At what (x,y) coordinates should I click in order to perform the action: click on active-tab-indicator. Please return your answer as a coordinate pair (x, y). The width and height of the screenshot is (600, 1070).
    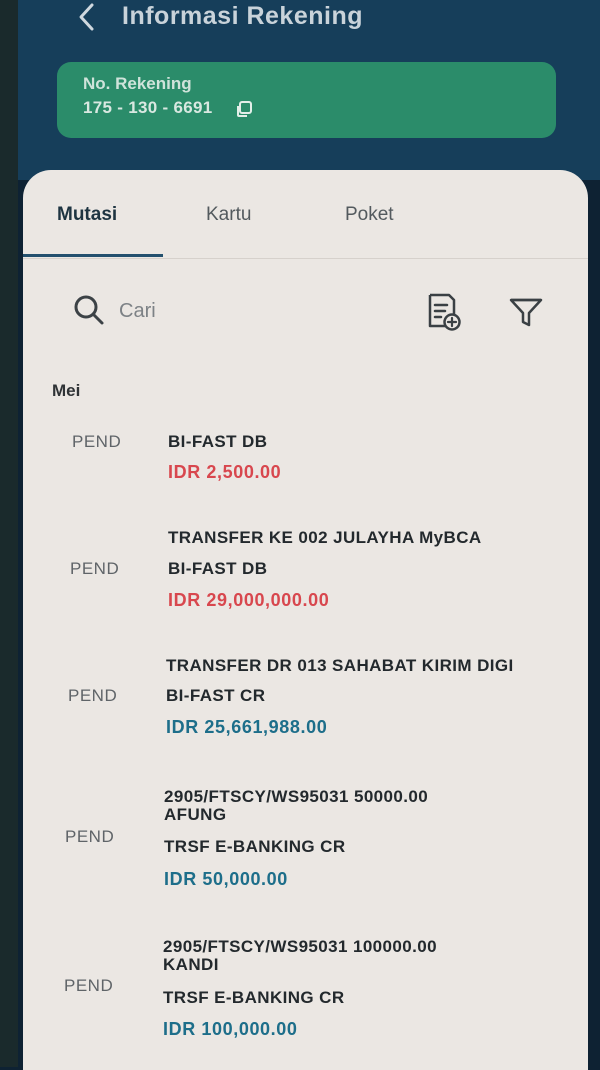
    Looking at the image, I should click on (93, 255).